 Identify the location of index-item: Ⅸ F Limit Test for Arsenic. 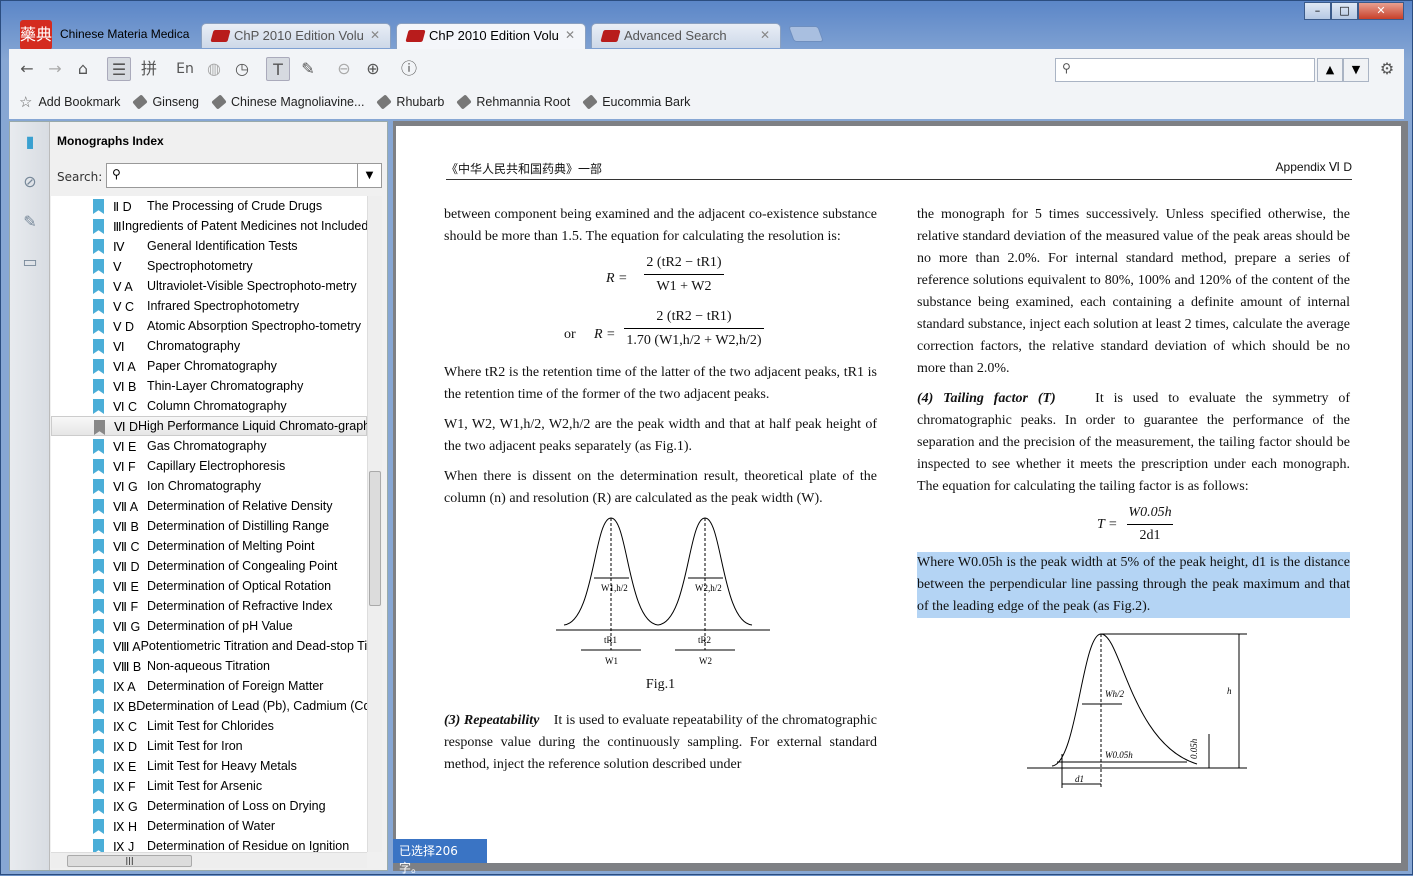
(209, 786).